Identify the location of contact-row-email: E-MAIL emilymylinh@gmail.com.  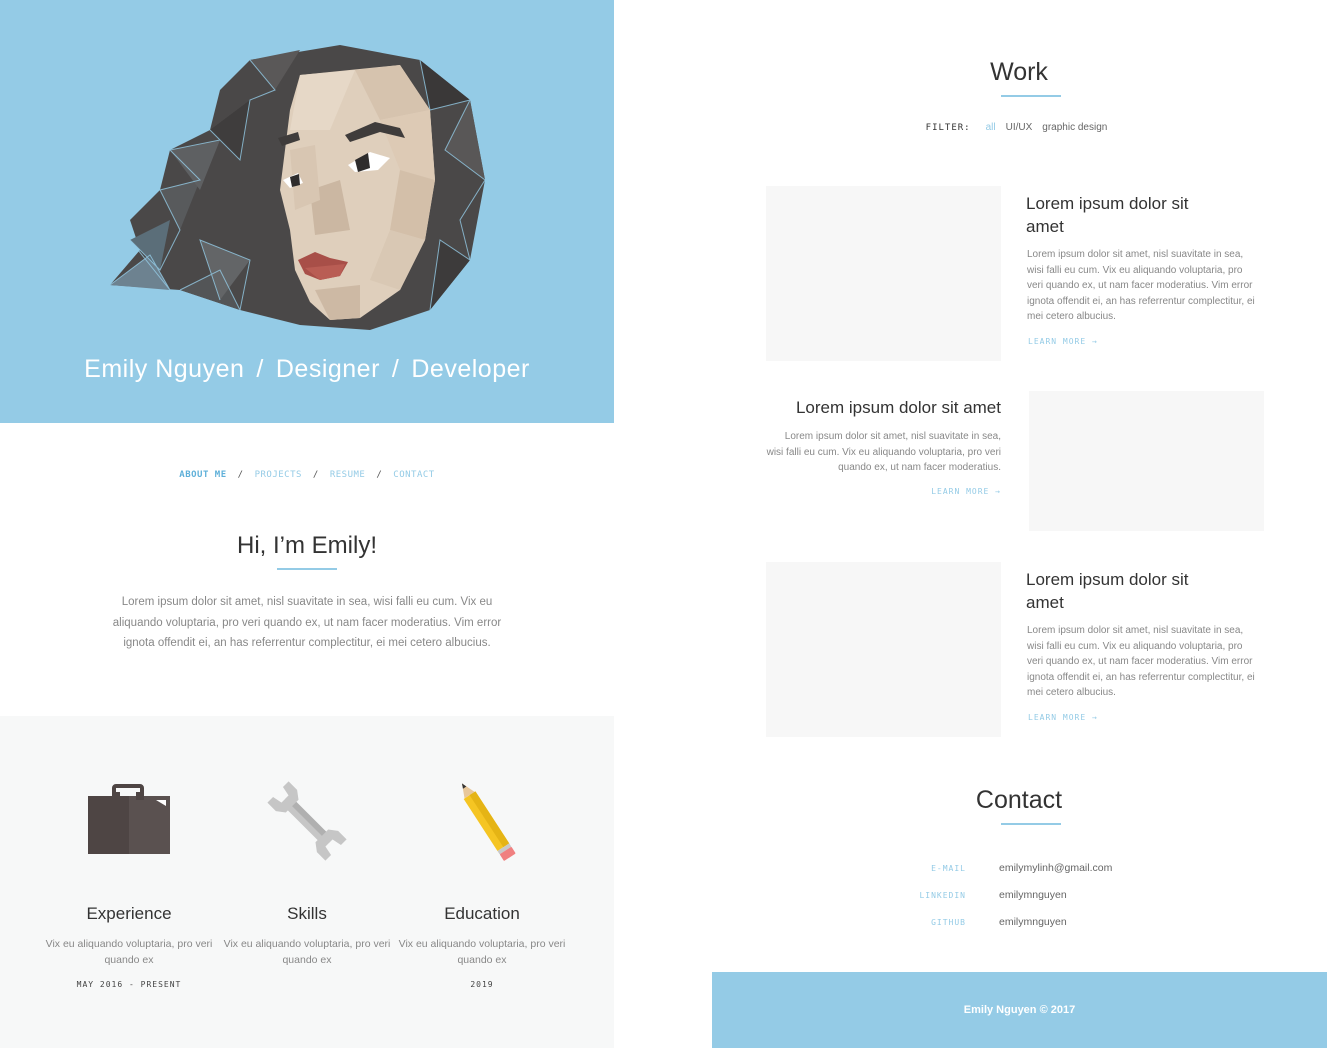
(1020, 868).